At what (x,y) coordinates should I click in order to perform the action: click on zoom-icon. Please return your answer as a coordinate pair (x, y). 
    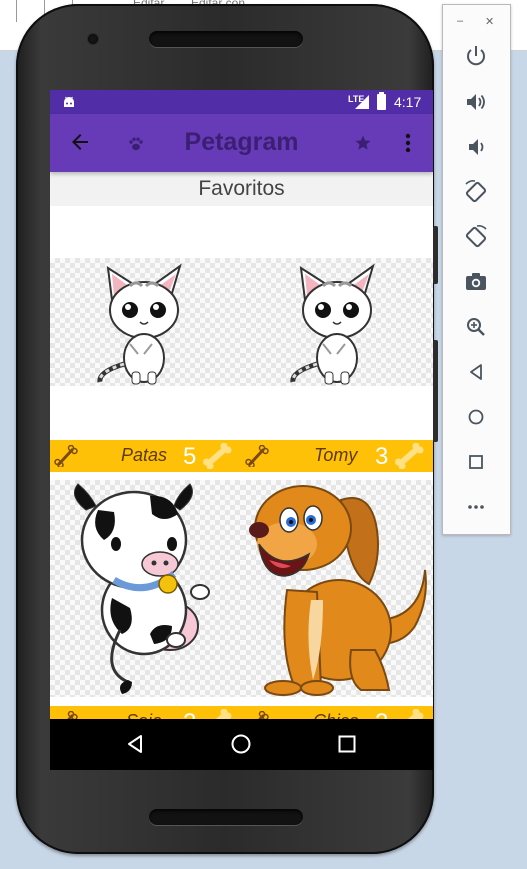
    Looking at the image, I should click on (476, 327).